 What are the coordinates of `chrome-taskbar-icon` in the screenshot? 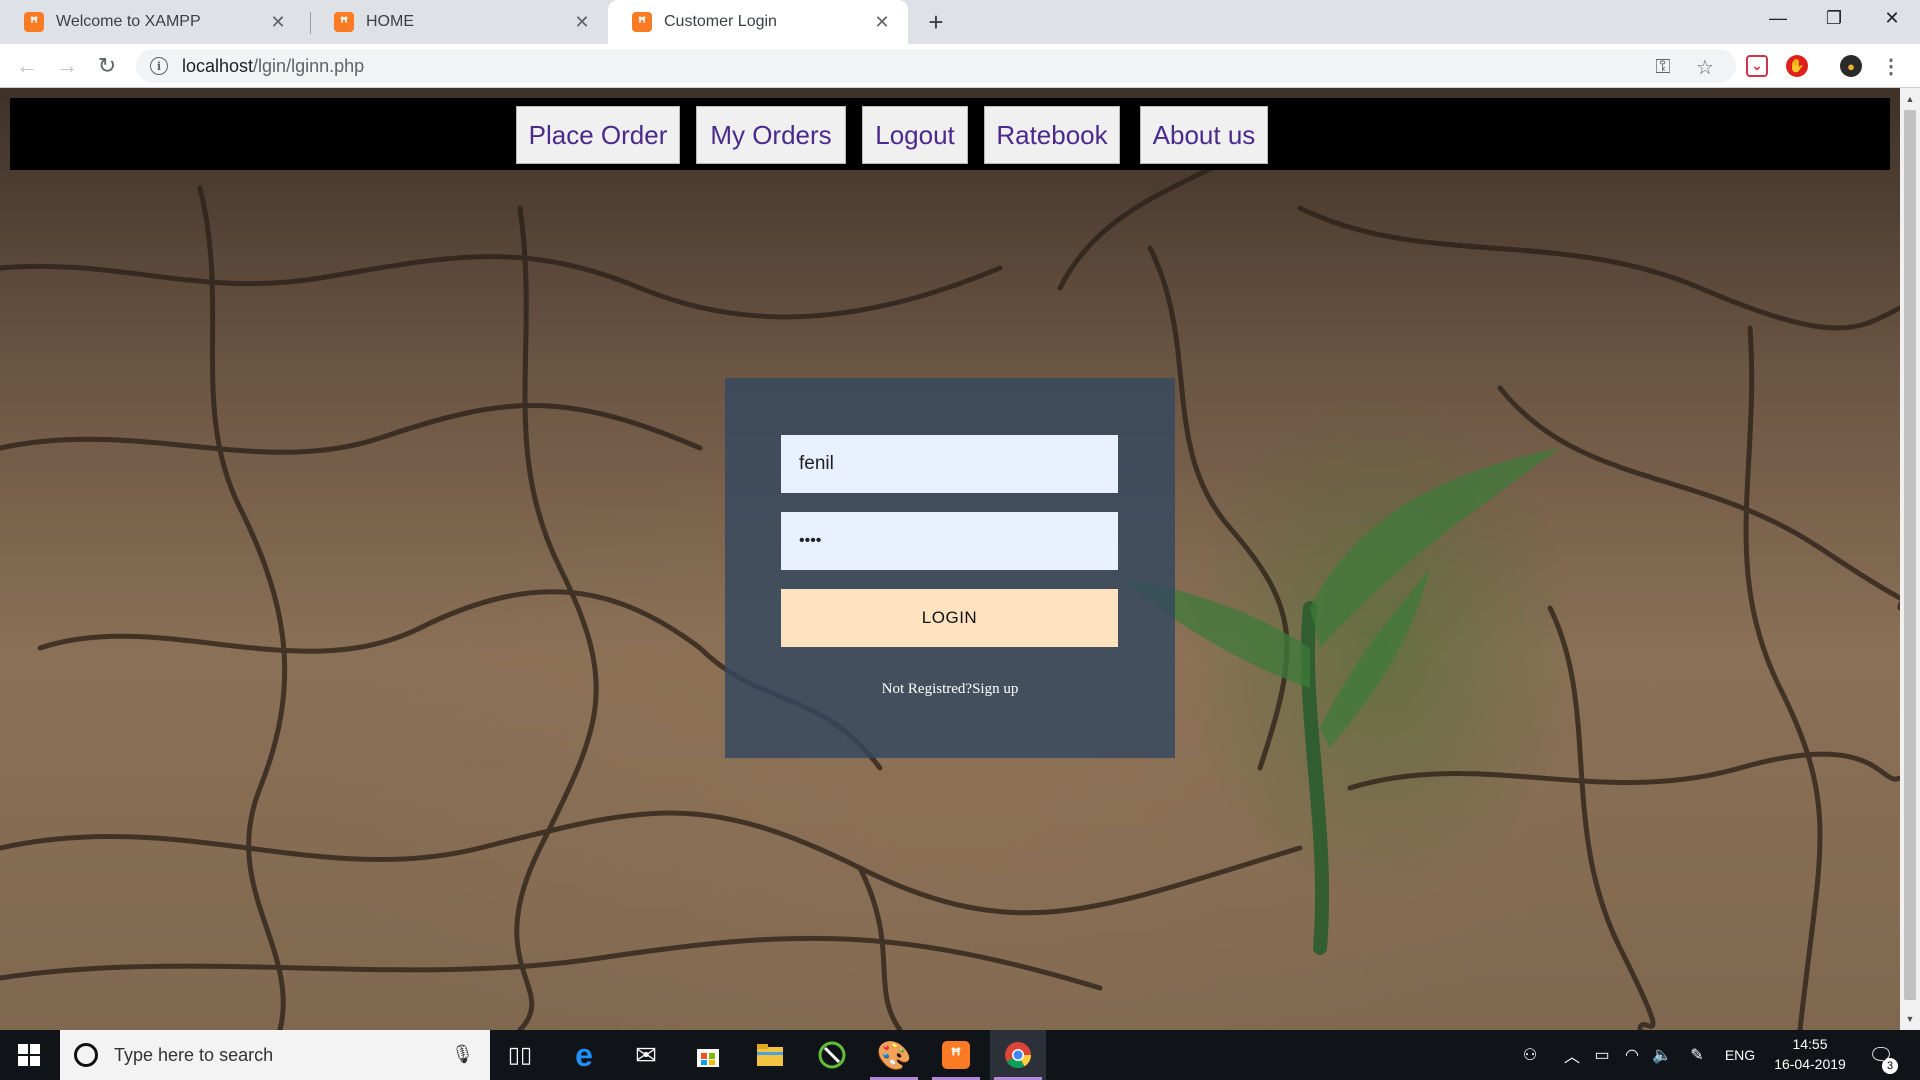 It's located at (1018, 1055).